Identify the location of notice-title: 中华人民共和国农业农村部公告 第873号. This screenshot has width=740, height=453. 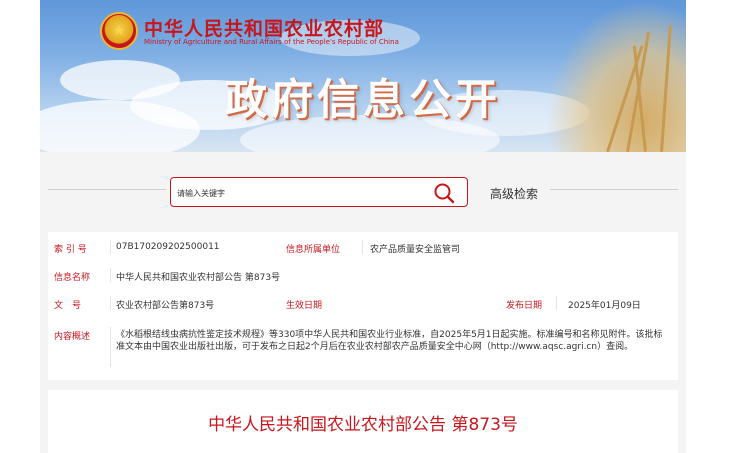
(363, 425).